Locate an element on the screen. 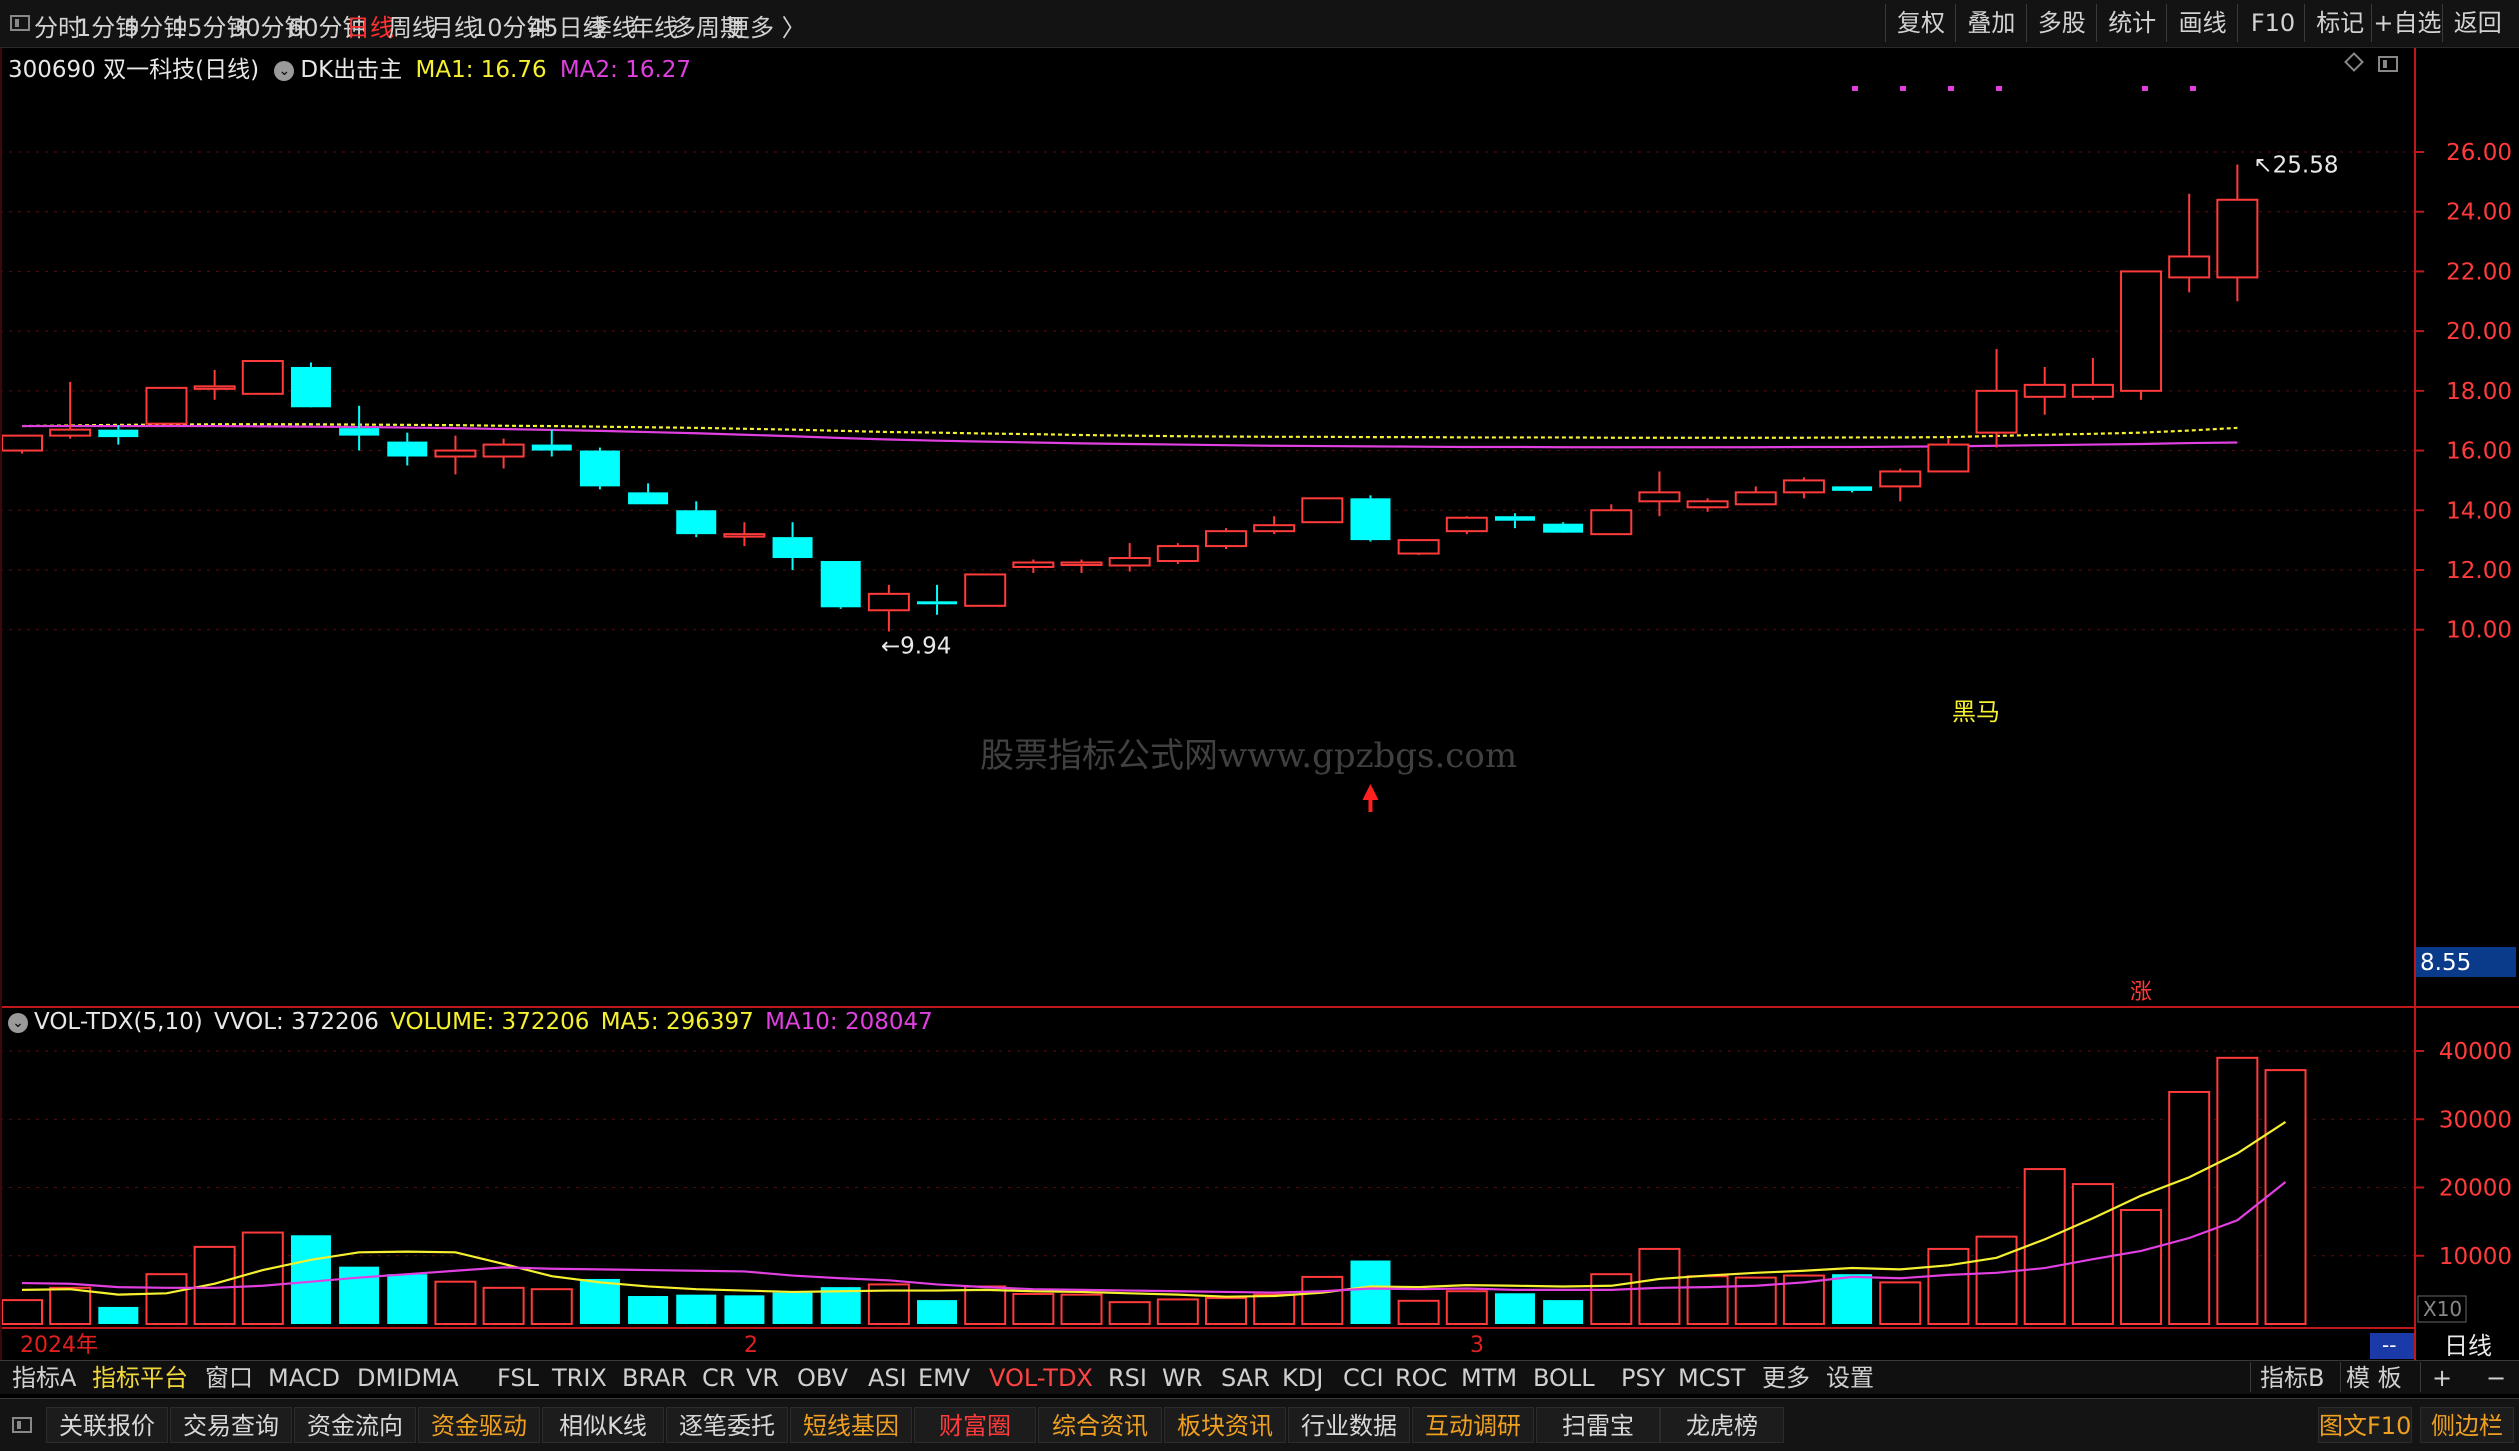 This screenshot has width=2519, height=1451. indicator-right-control-3: − is located at coordinates (2496, 1378).